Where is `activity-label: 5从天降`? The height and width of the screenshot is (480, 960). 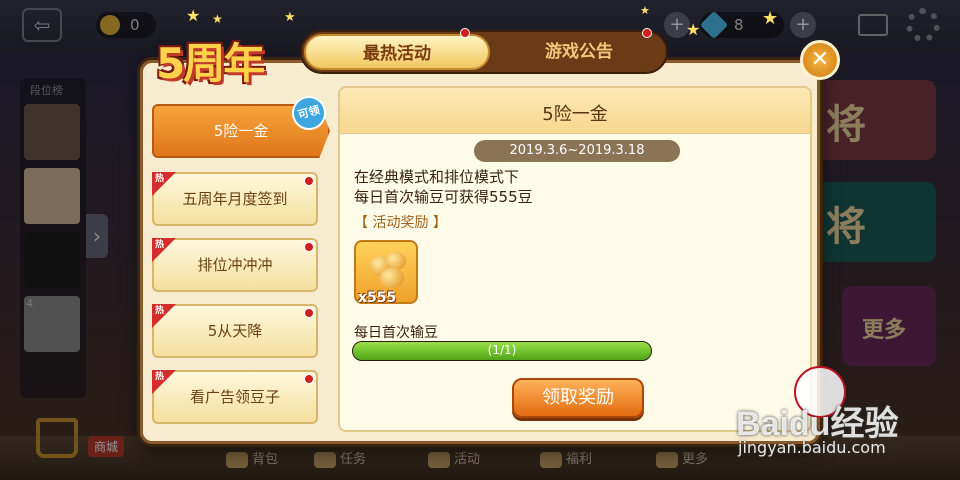 activity-label: 5从天降 is located at coordinates (235, 331).